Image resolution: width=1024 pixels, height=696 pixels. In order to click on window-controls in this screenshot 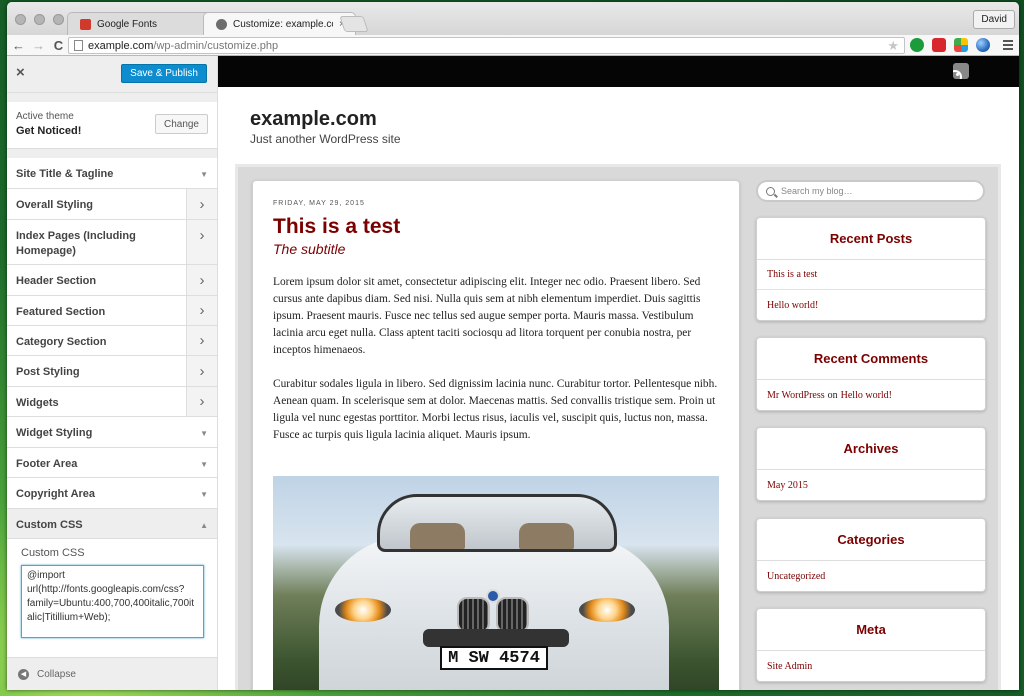, I will do `click(39, 19)`.